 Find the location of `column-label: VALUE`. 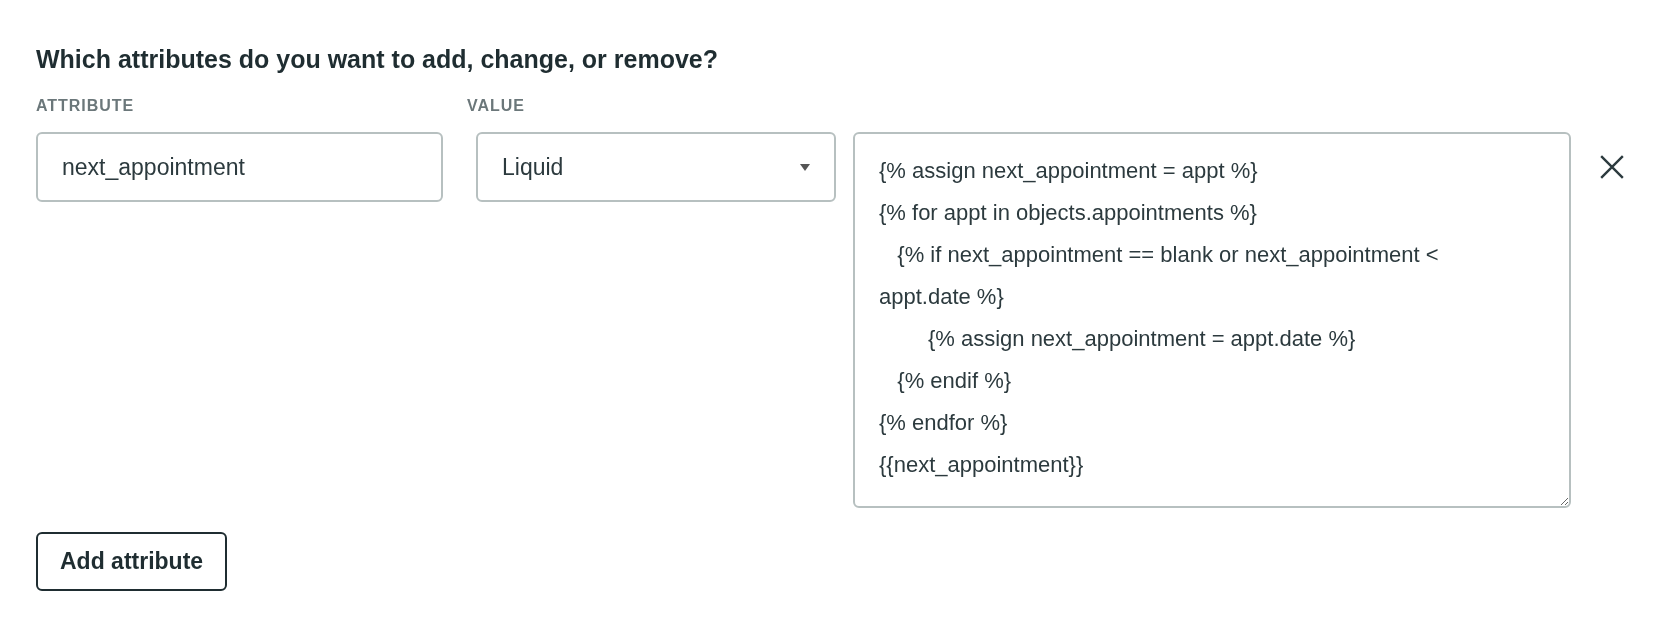

column-label: VALUE is located at coordinates (496, 106).